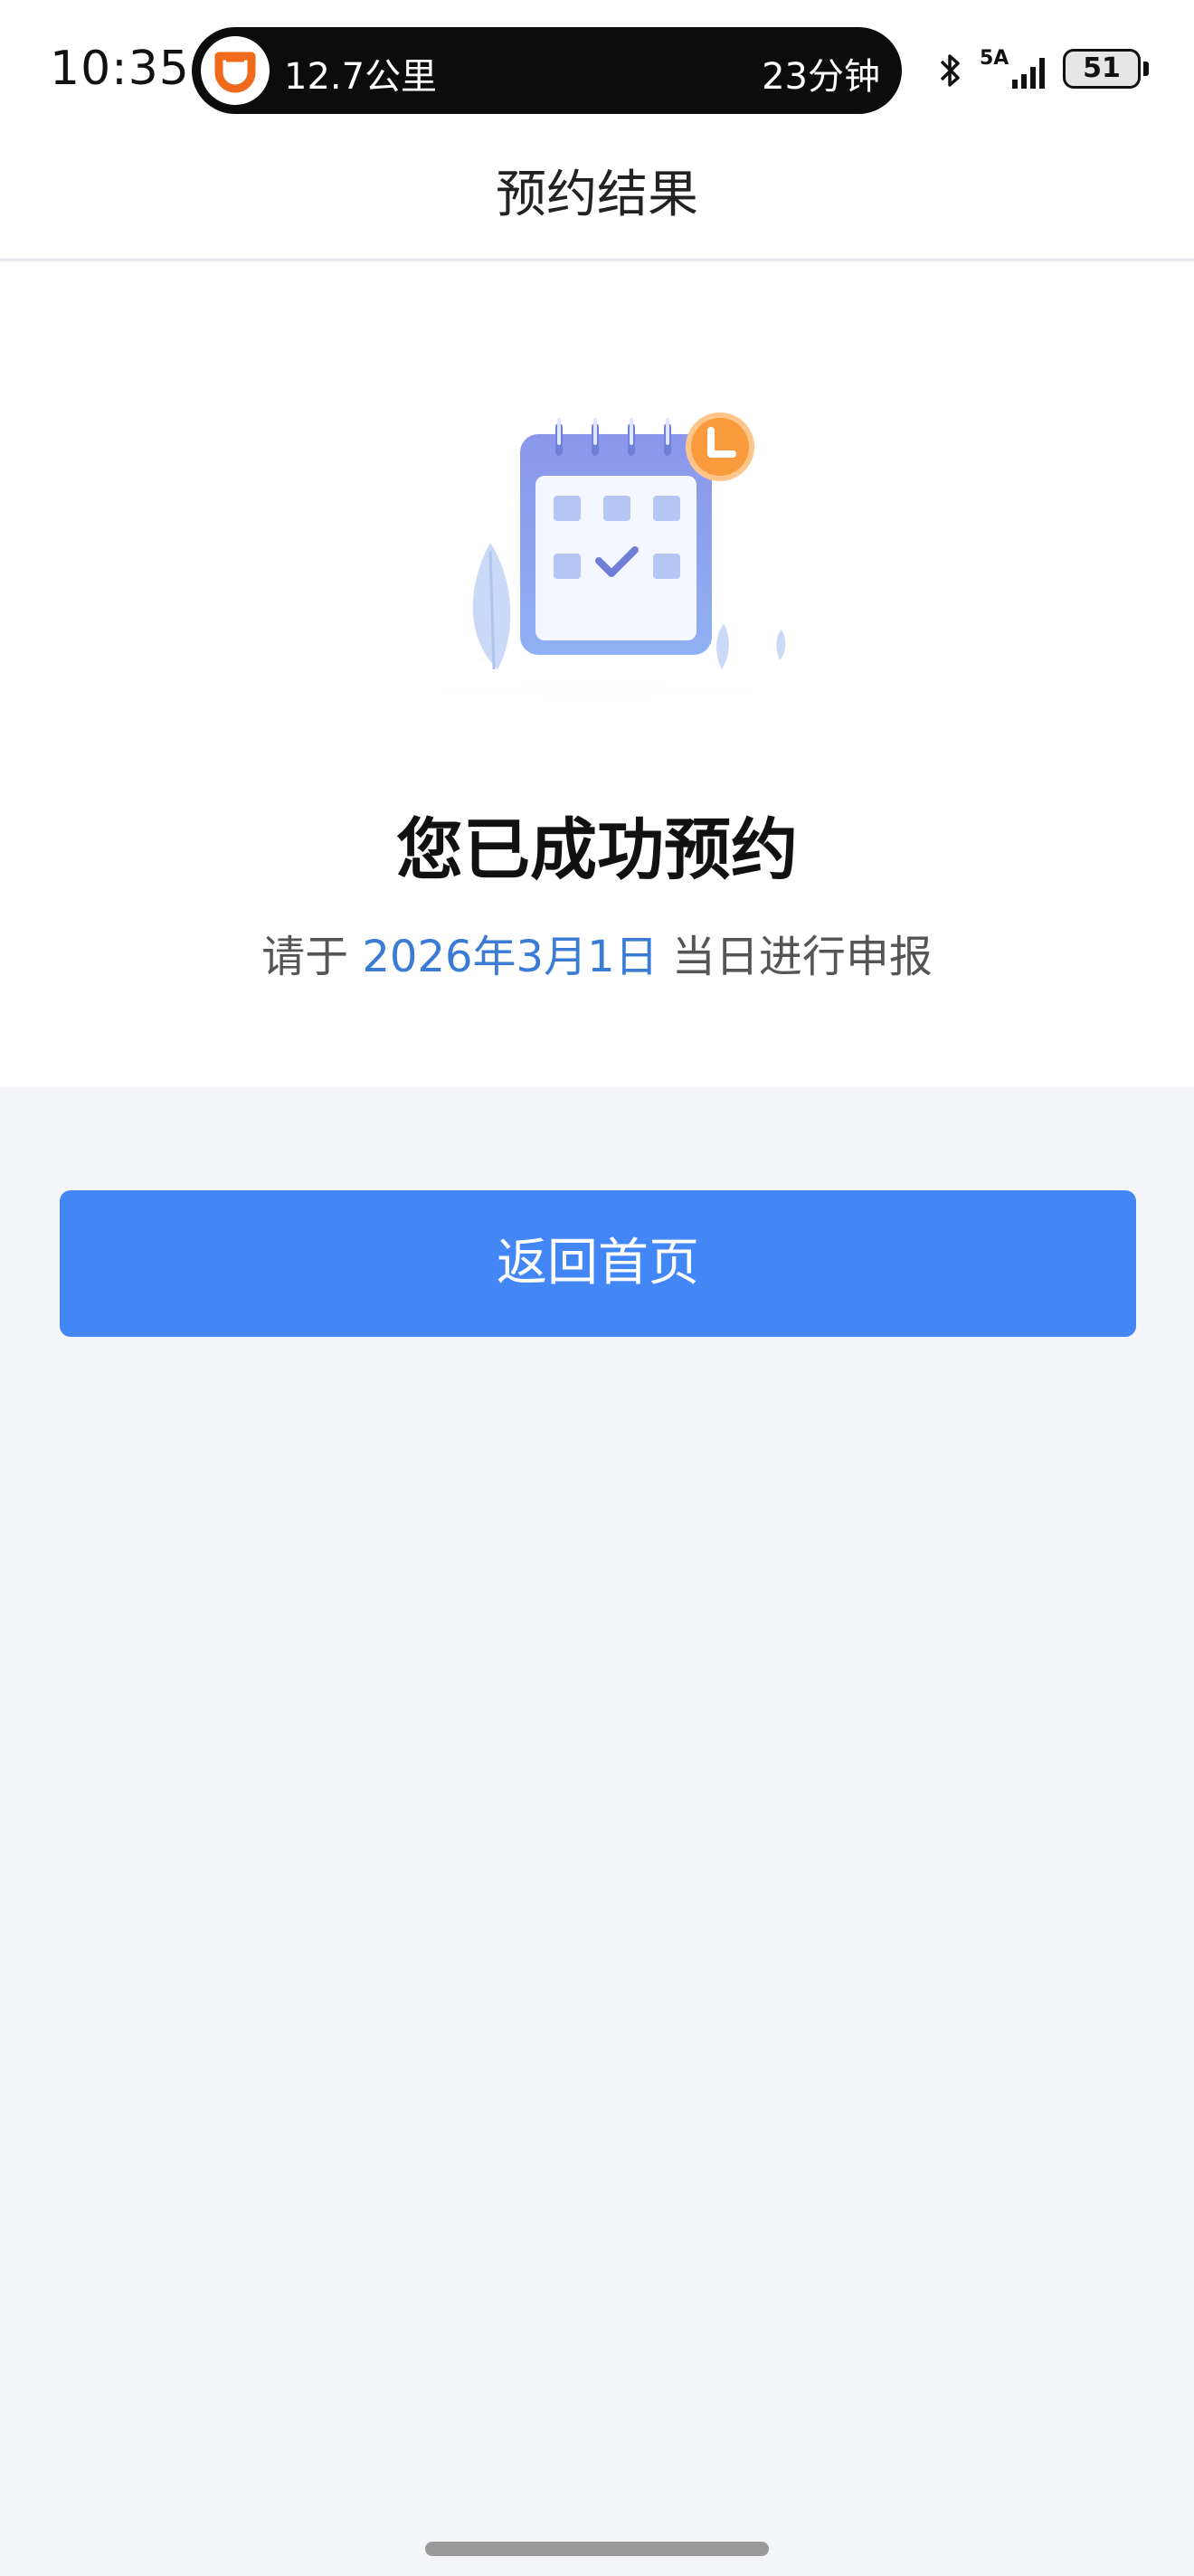  What do you see at coordinates (235, 70) in the screenshot?
I see `didi-logo-icon` at bounding box center [235, 70].